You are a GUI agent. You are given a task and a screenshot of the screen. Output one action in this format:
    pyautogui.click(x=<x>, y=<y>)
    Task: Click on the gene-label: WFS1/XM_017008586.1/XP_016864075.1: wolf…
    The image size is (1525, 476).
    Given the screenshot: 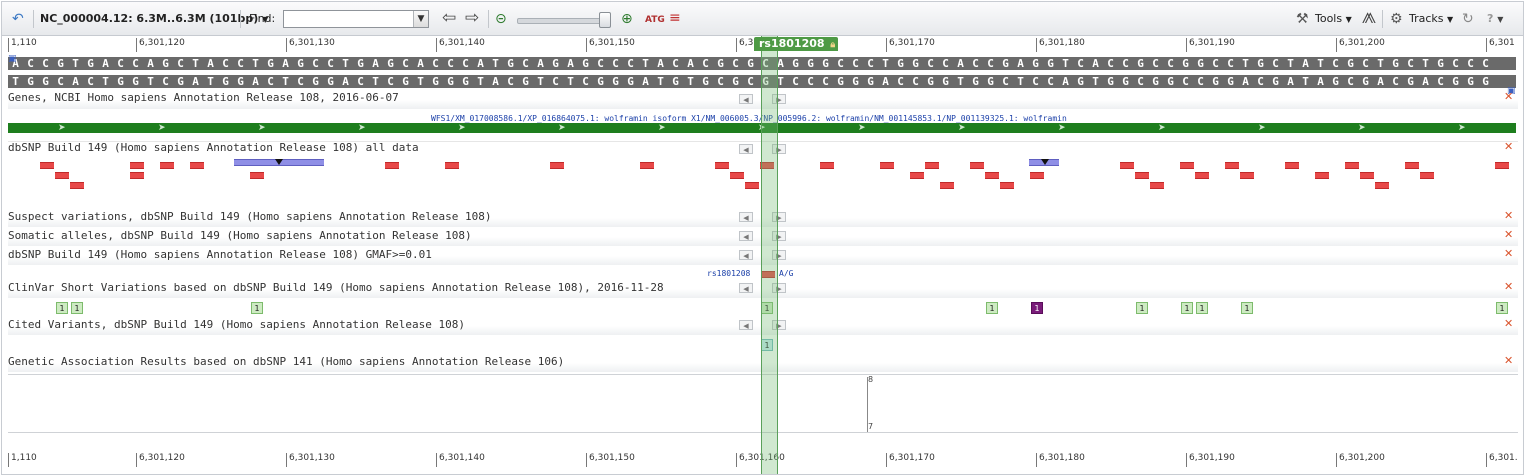 What is the action you would take?
    pyautogui.click(x=749, y=118)
    